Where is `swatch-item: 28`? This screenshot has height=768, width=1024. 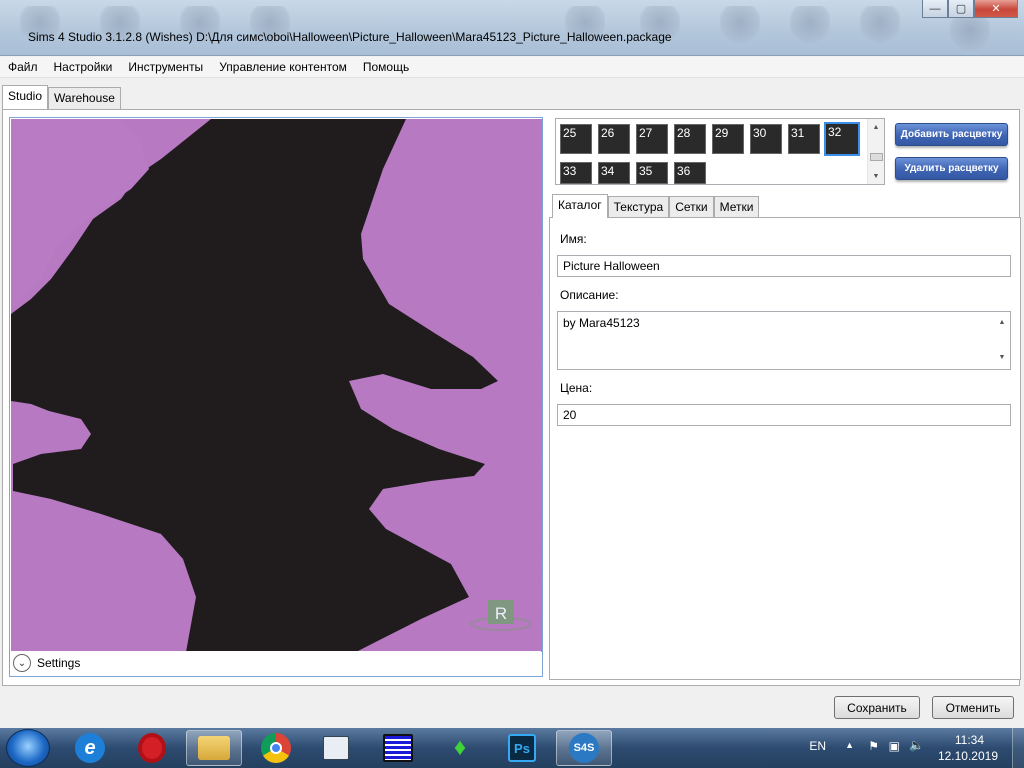 swatch-item: 28 is located at coordinates (690, 139).